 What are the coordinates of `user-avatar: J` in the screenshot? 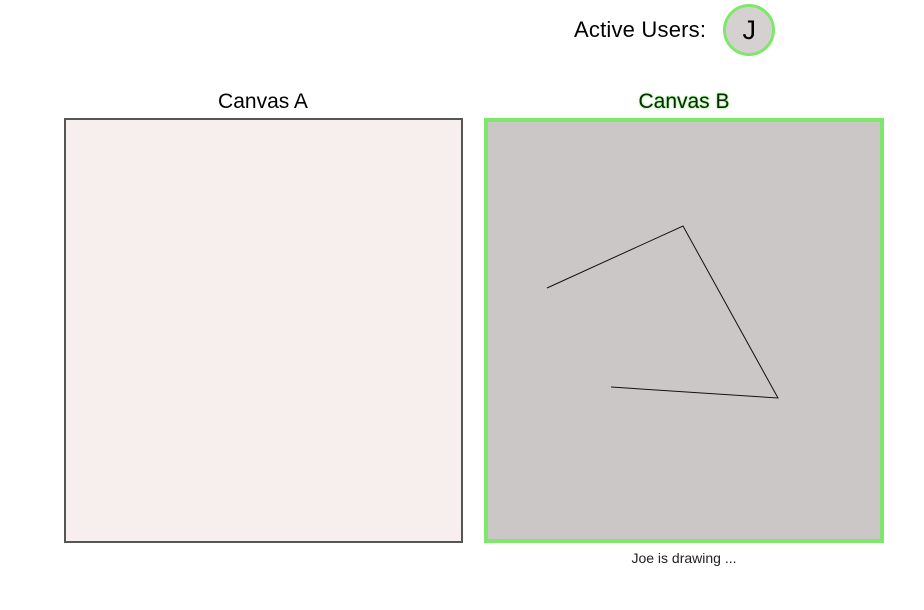 It's located at (749, 30).